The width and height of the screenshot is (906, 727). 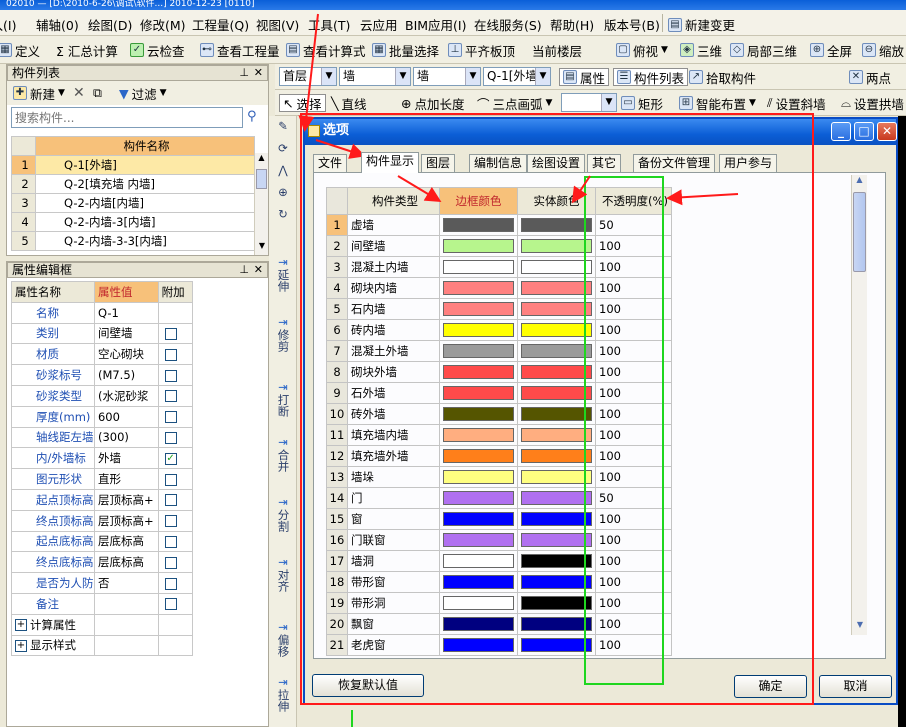 I want to click on extra-checkbox: ✓, so click(x=170, y=458).